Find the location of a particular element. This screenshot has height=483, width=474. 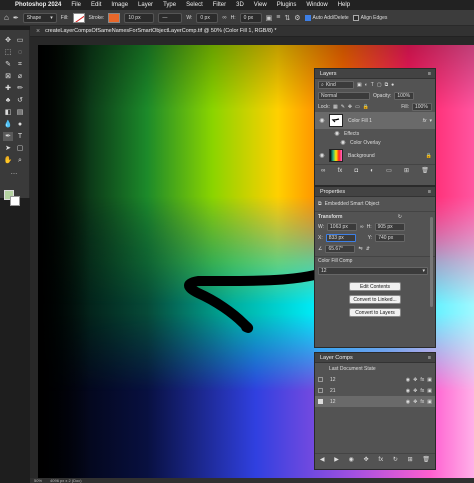

layer-comp-row: 12 ◉ ✥ fx ▣ is located at coordinates (375, 379).